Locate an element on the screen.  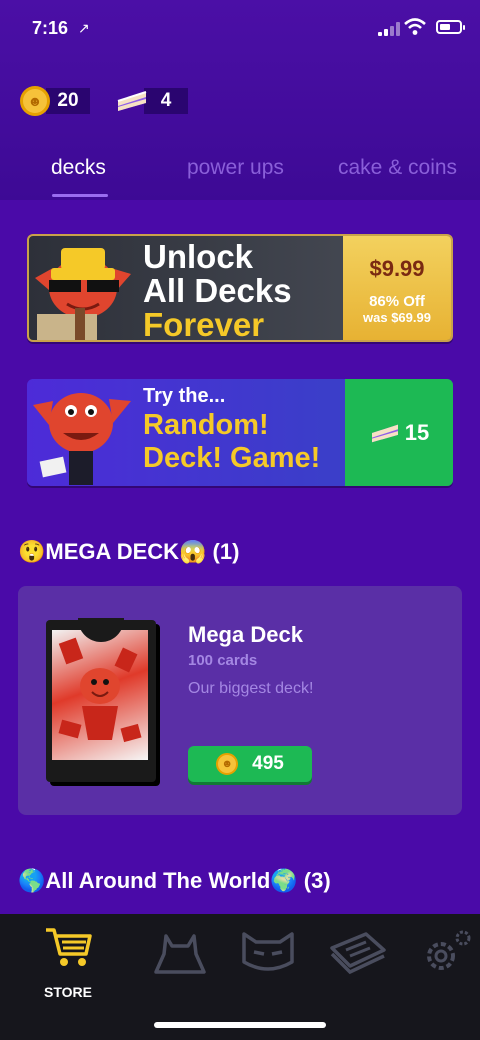
random-line-2: Deck! Game! is located at coordinates (232, 458).